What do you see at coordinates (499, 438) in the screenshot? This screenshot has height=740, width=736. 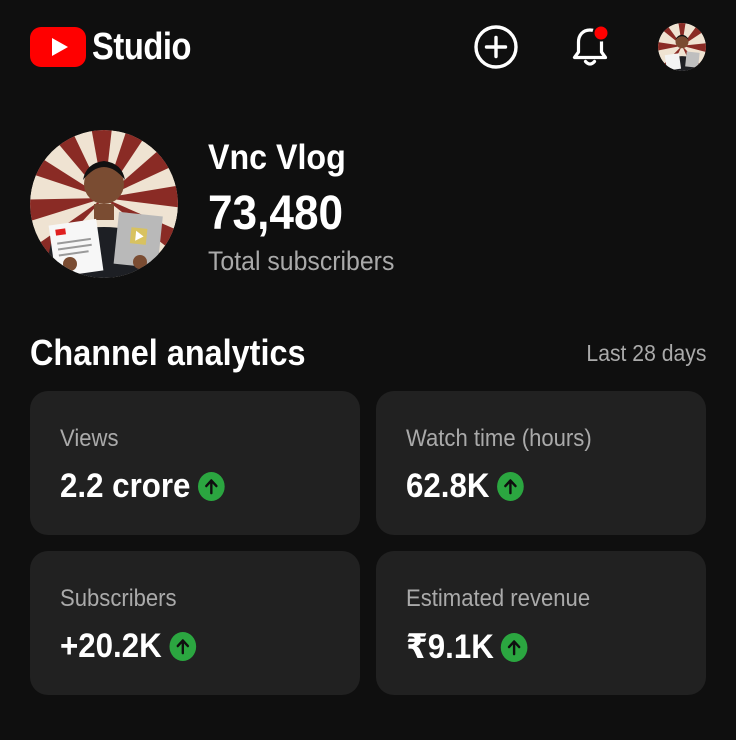 I see `card-label: Watch time (hours)` at bounding box center [499, 438].